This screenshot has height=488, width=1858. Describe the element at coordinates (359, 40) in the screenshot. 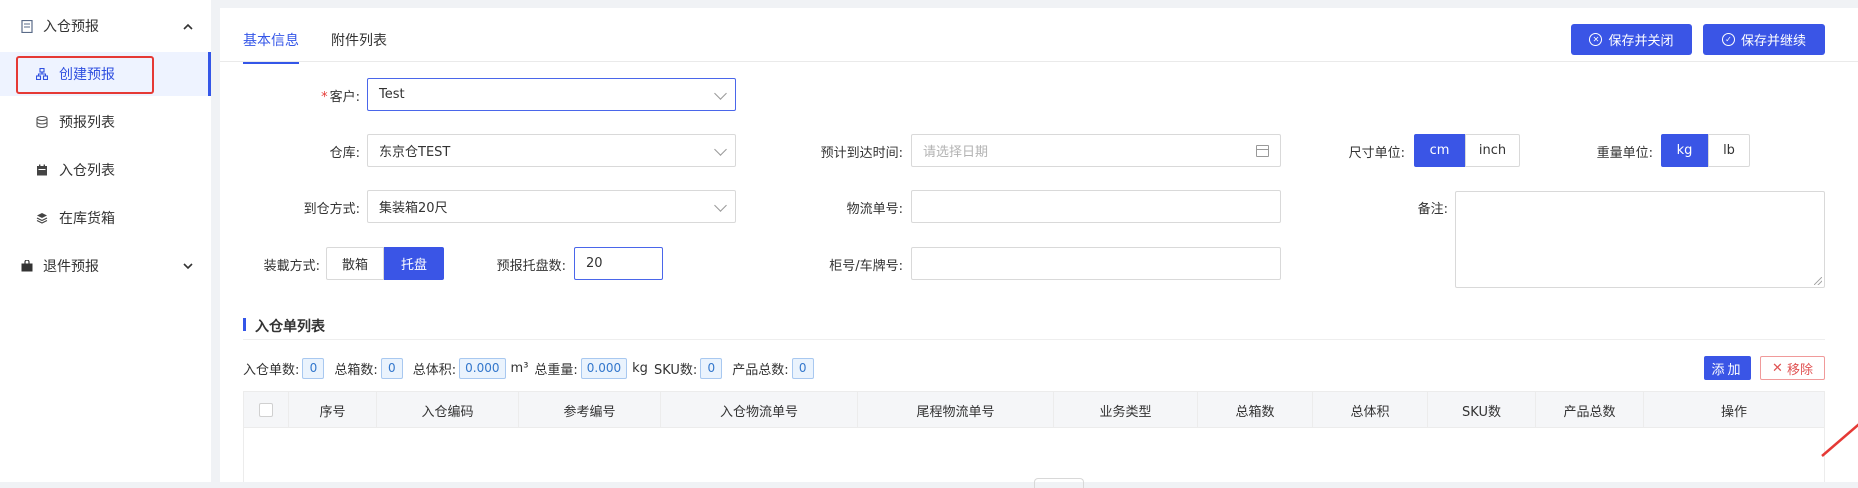

I see `tab-attachments: 附件列表` at that location.